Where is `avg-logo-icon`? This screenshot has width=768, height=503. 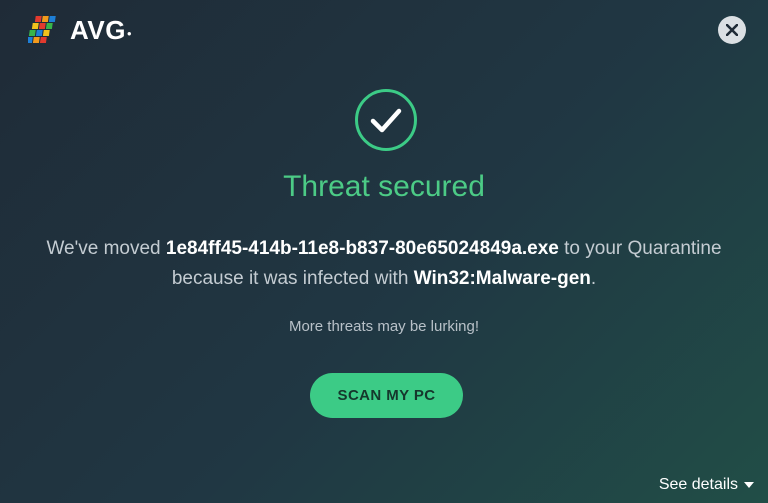 avg-logo-icon is located at coordinates (42, 29).